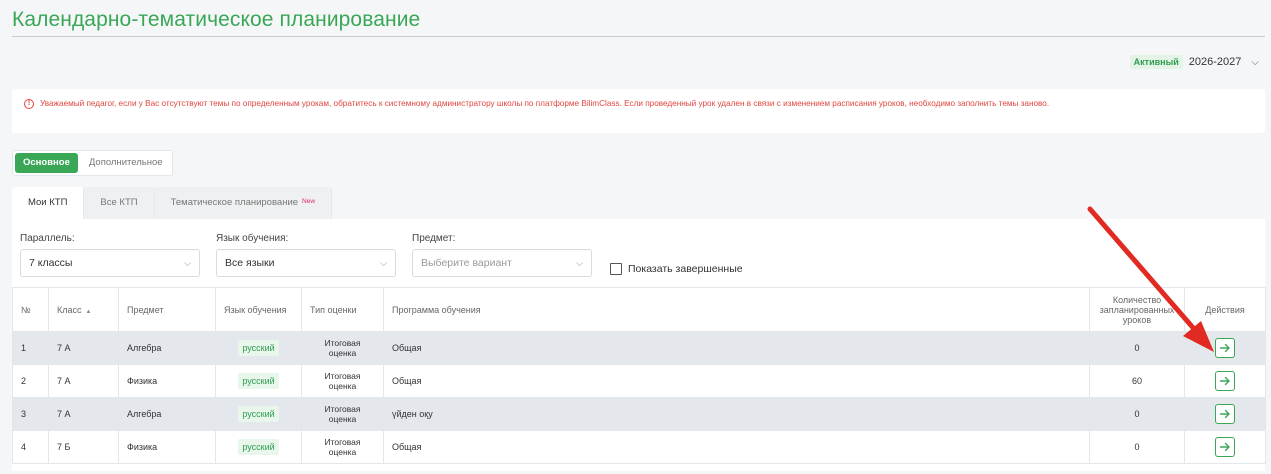 This screenshot has width=1271, height=474. What do you see at coordinates (434, 238) in the screenshot?
I see `filter-label: Предмет:` at bounding box center [434, 238].